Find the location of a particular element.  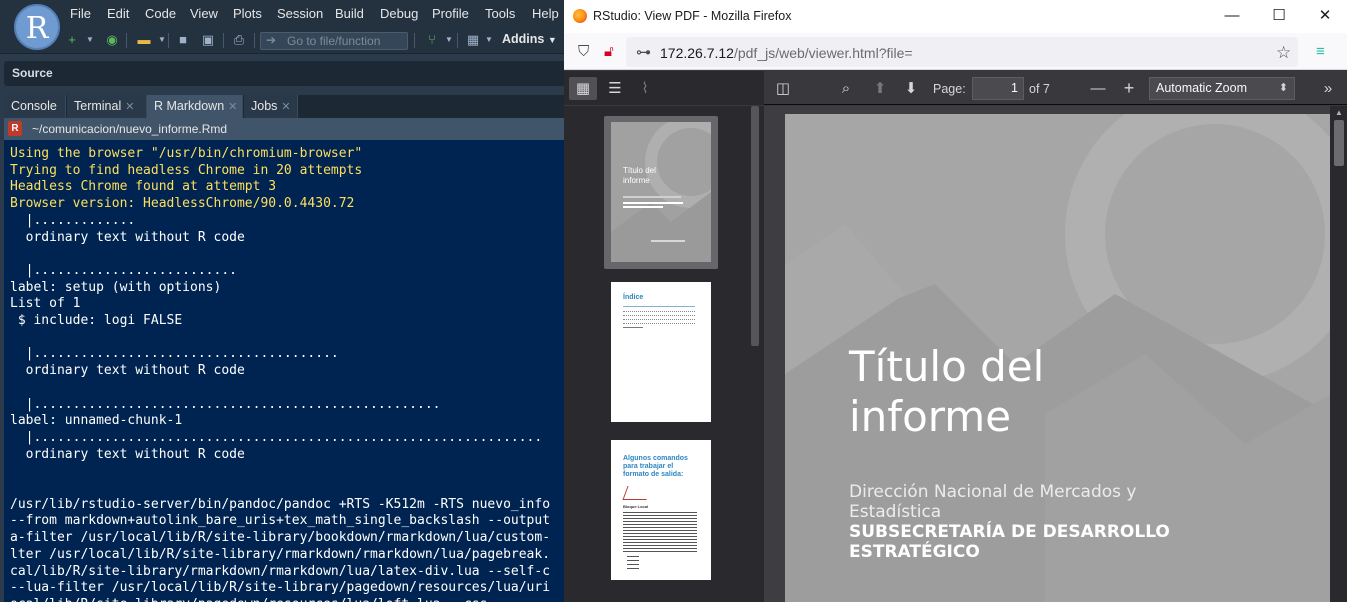

thumbnail-page-1: Título del informe is located at coordinates (661, 192).